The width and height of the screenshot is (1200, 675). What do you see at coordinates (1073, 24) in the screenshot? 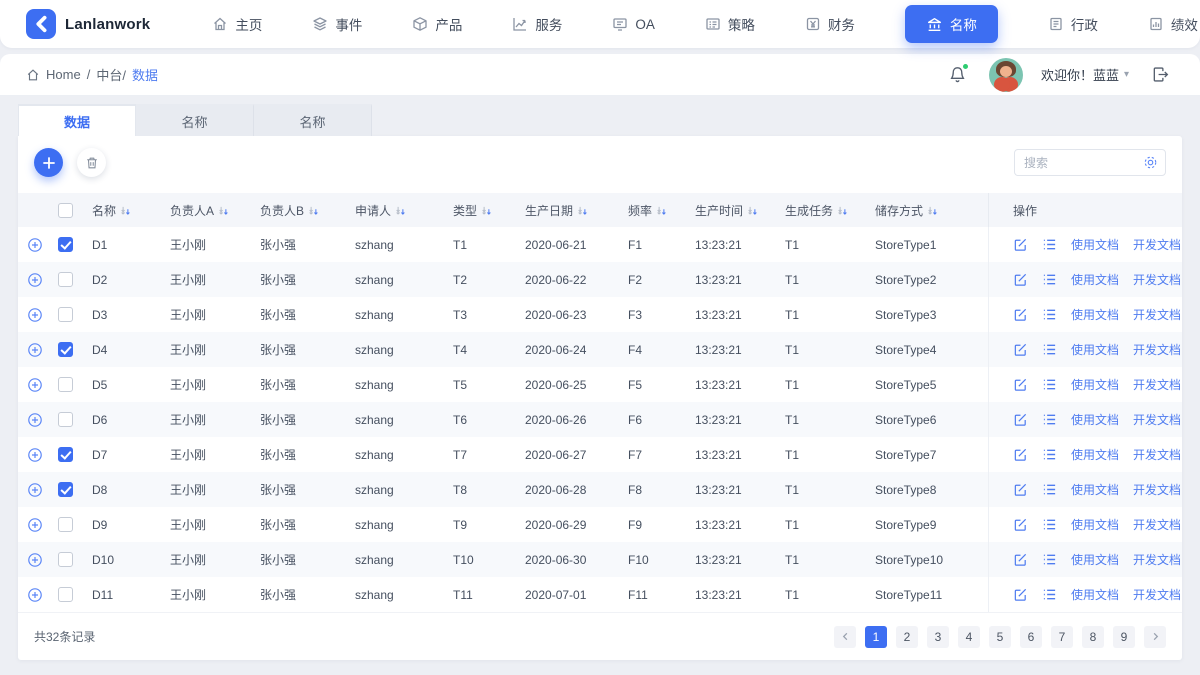
I see `nav-item-9: 行政` at bounding box center [1073, 24].